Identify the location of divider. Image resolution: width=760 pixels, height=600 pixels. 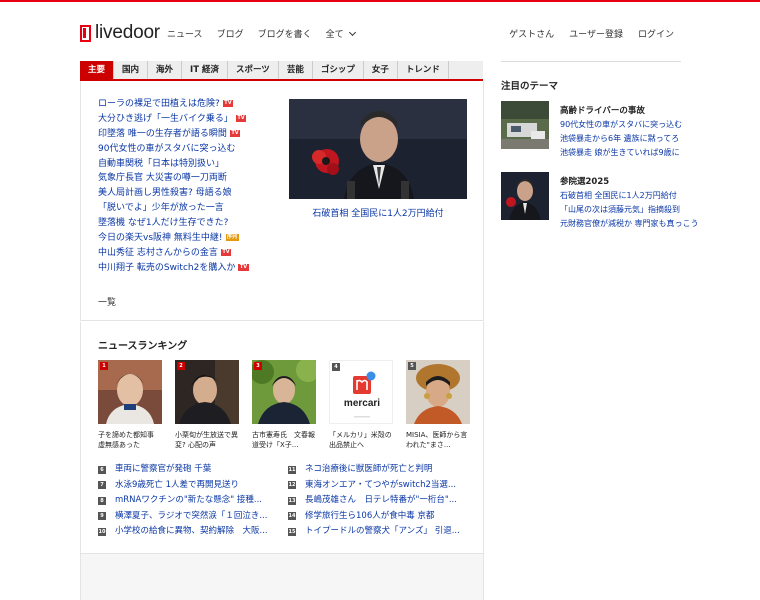
(591, 61).